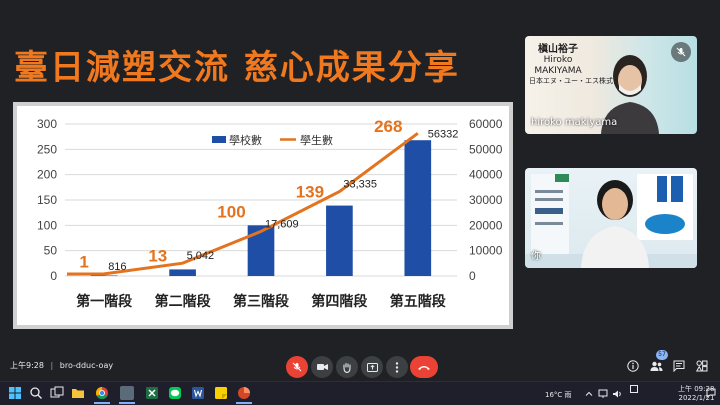  What do you see at coordinates (127, 393) in the screenshot?
I see `meet-window-icon` at bounding box center [127, 393].